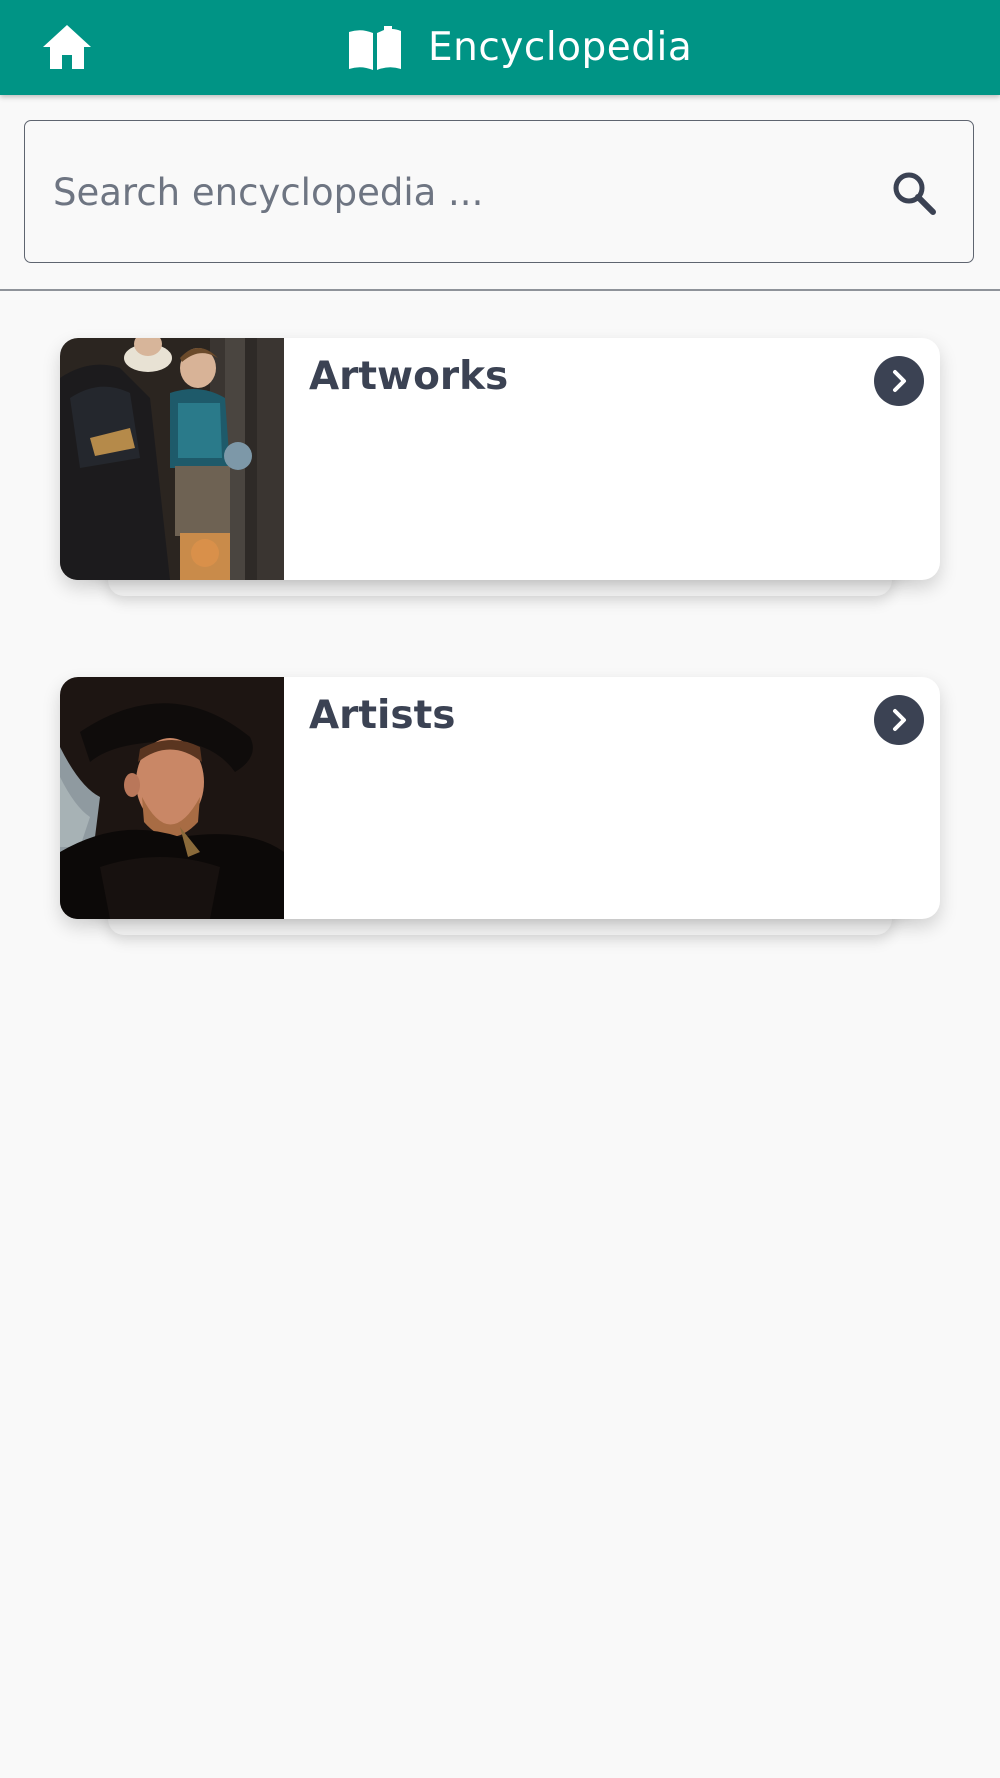  What do you see at coordinates (172, 798) in the screenshot?
I see `artists-thumbnail` at bounding box center [172, 798].